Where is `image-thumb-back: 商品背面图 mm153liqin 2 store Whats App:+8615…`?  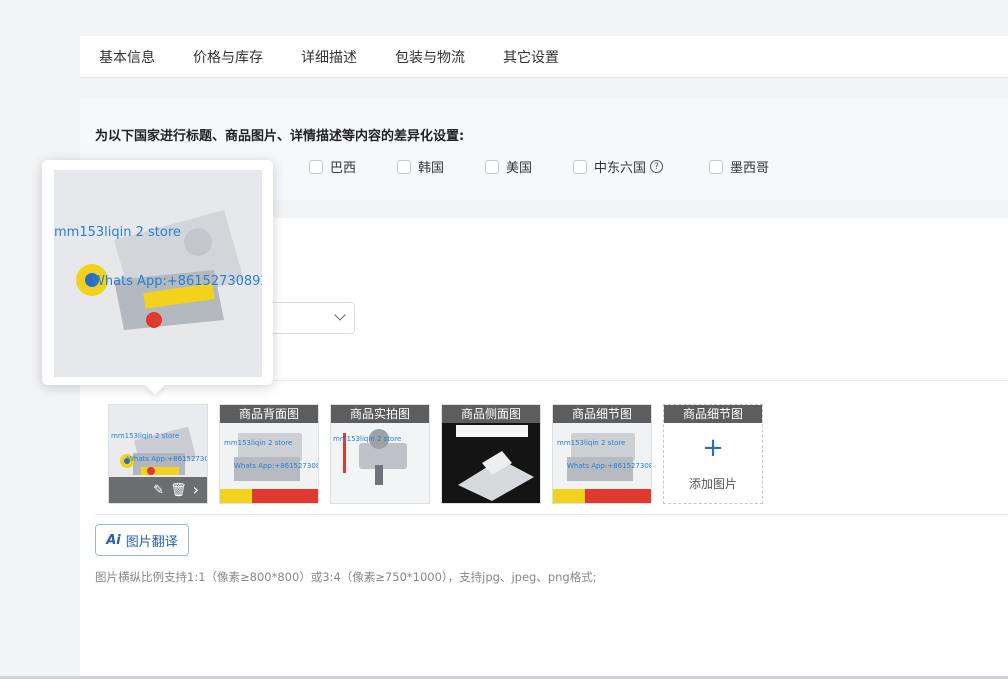
image-thumb-back: 商品背面图 mm153liqin 2 store Whats App:+8615… is located at coordinates (269, 454).